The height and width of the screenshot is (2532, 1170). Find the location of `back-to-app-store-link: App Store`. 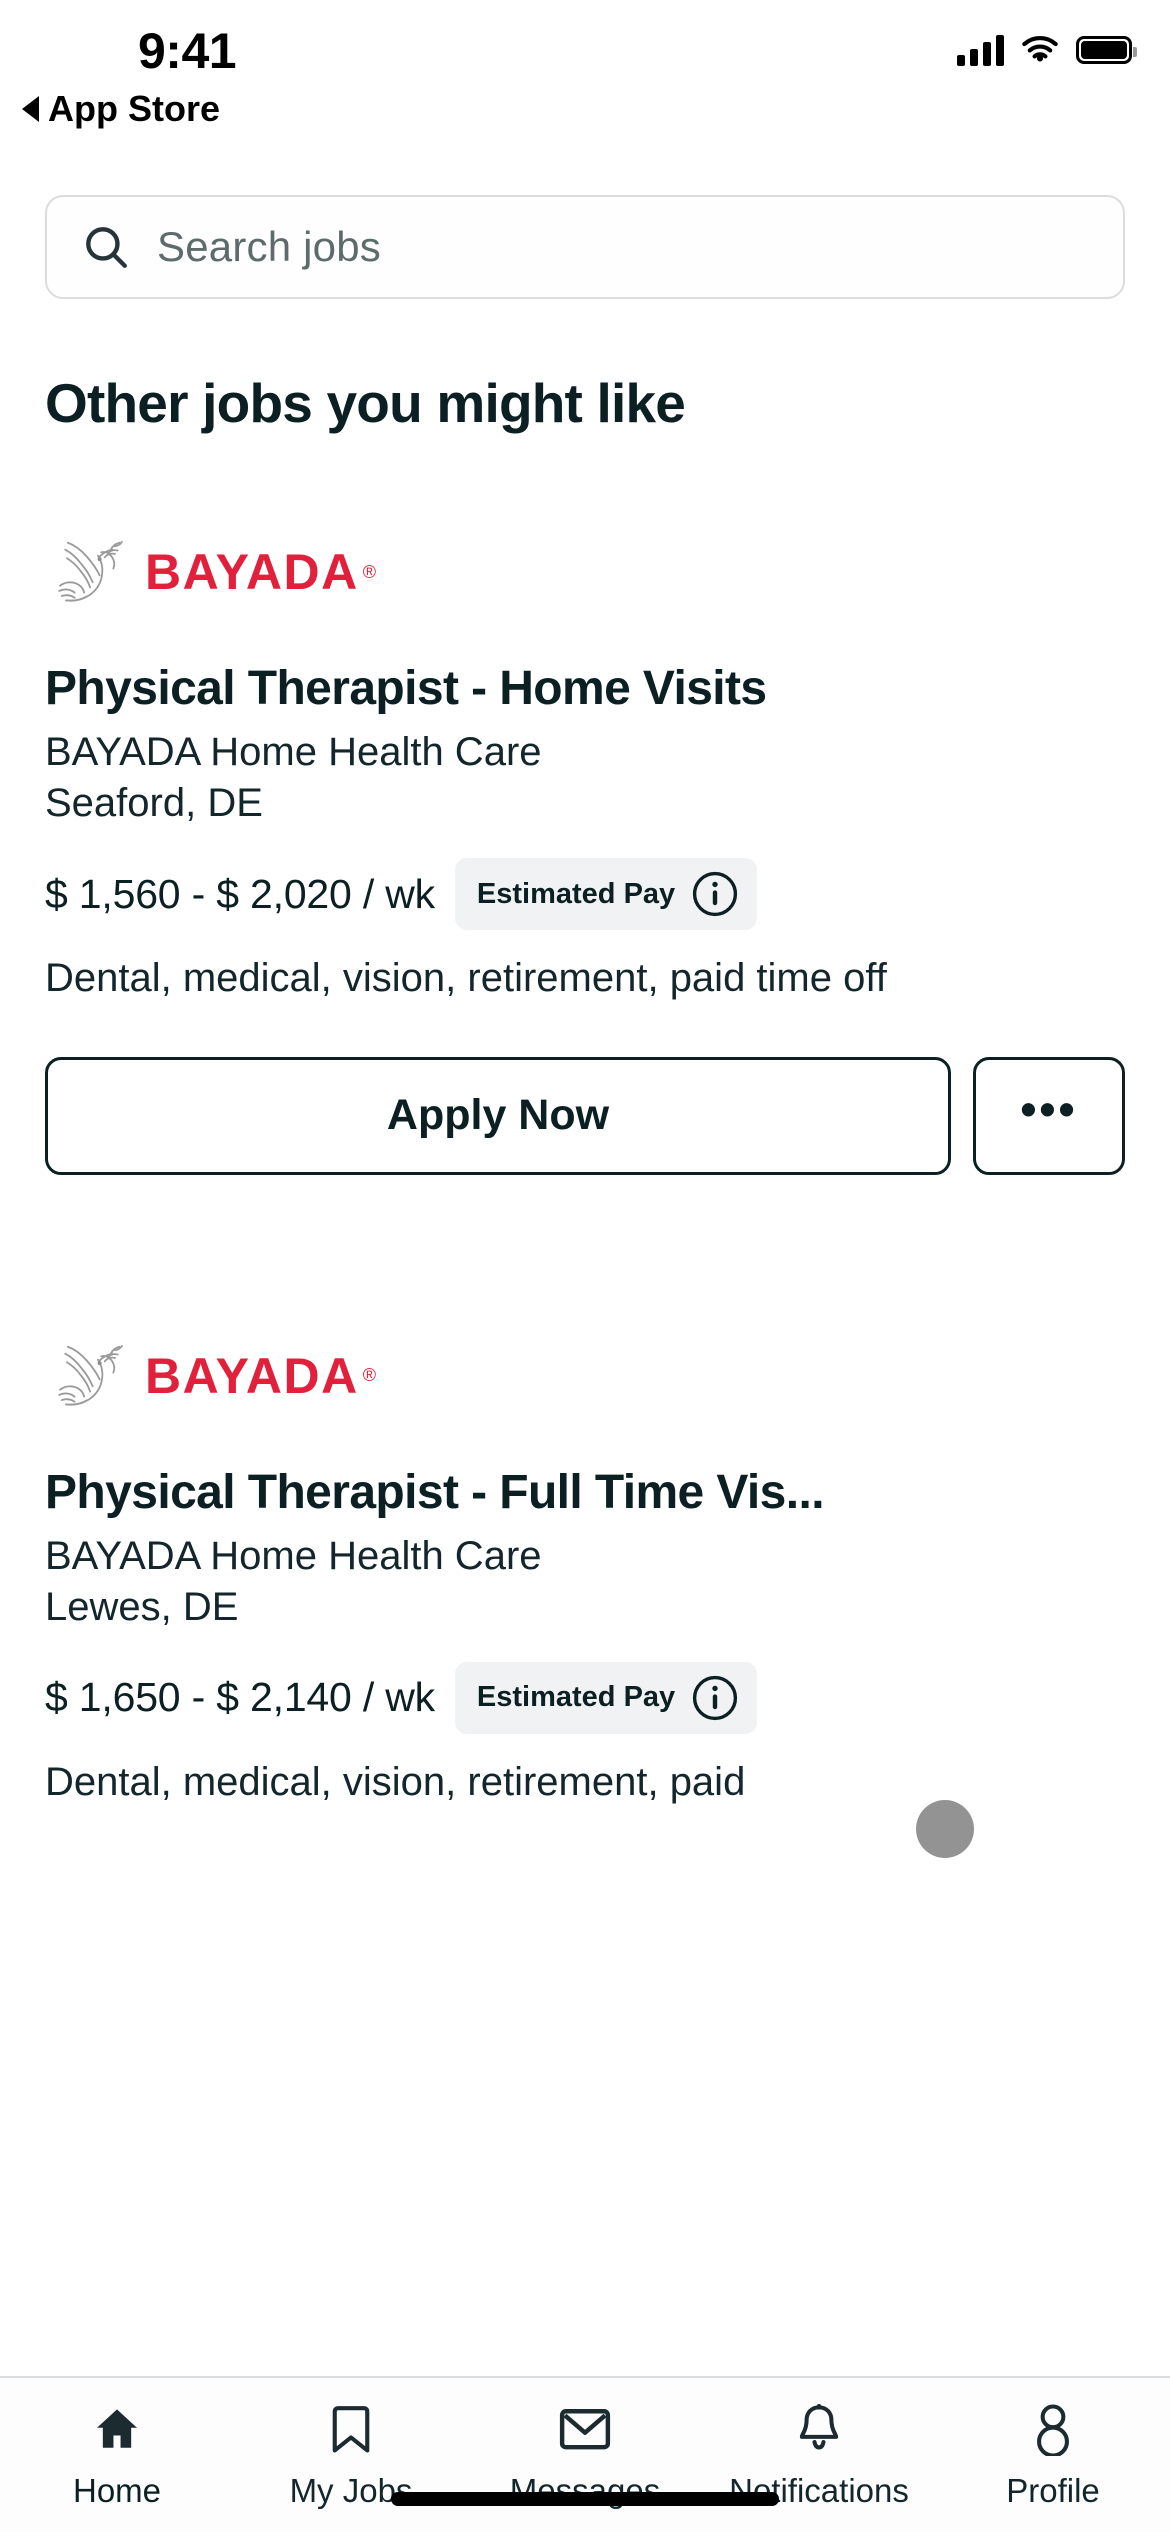

back-to-app-store-link: App Store is located at coordinates (121, 109).